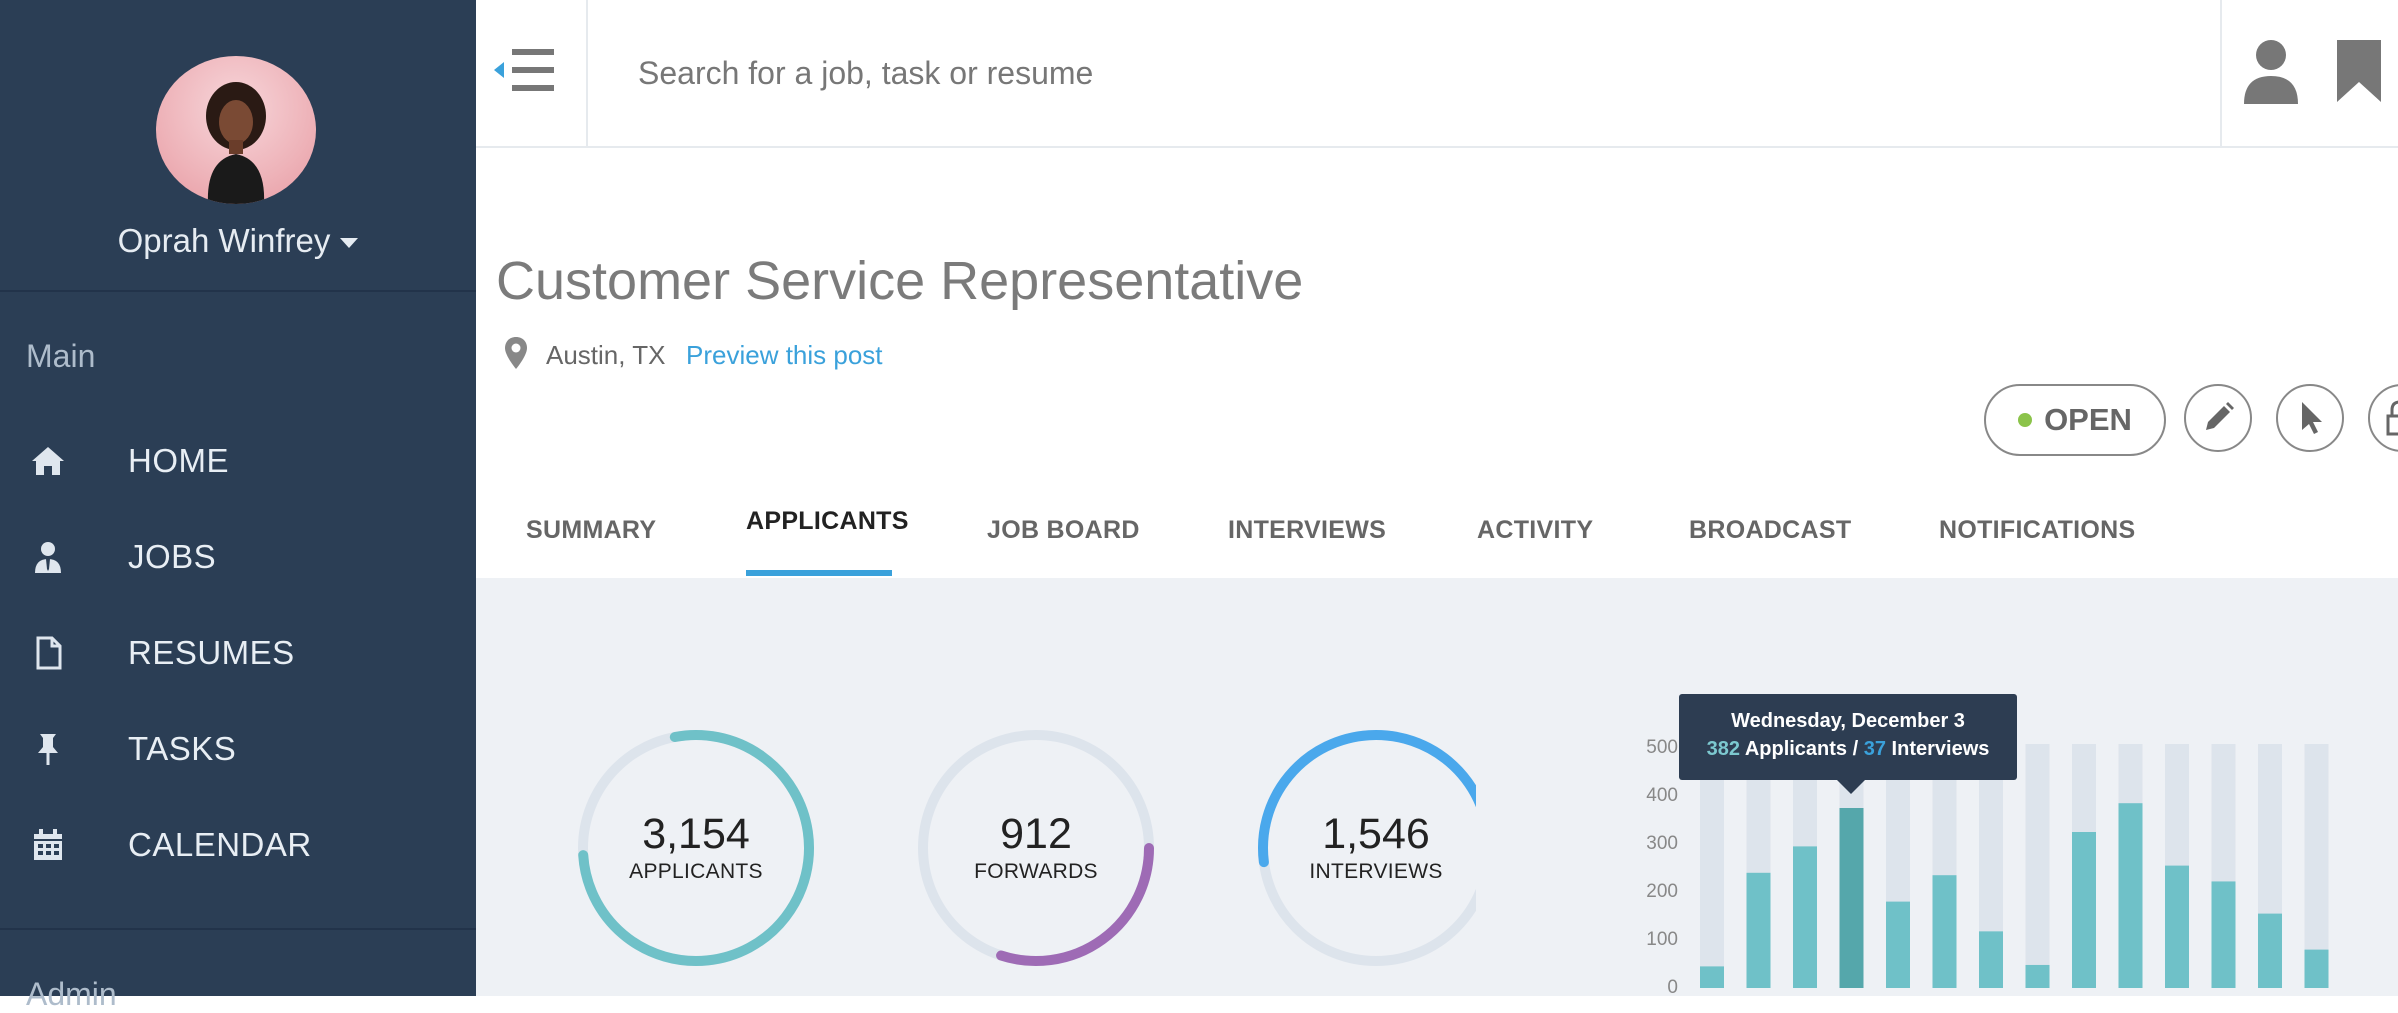  Describe the element at coordinates (516, 353) in the screenshot. I see `location-pin-icon` at that location.